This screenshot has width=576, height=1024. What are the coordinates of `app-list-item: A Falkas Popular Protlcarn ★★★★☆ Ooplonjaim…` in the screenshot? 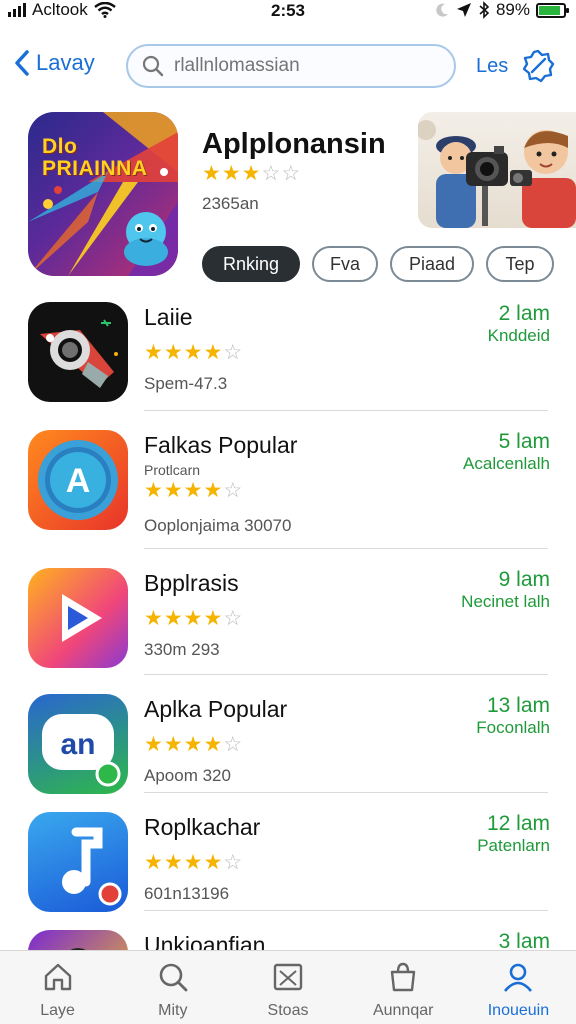 It's located at (288, 489).